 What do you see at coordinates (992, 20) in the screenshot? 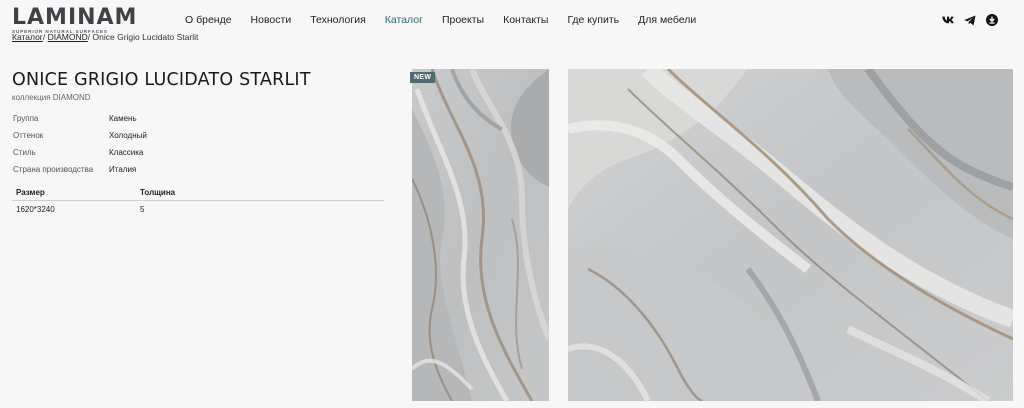
I see `download-icon` at bounding box center [992, 20].